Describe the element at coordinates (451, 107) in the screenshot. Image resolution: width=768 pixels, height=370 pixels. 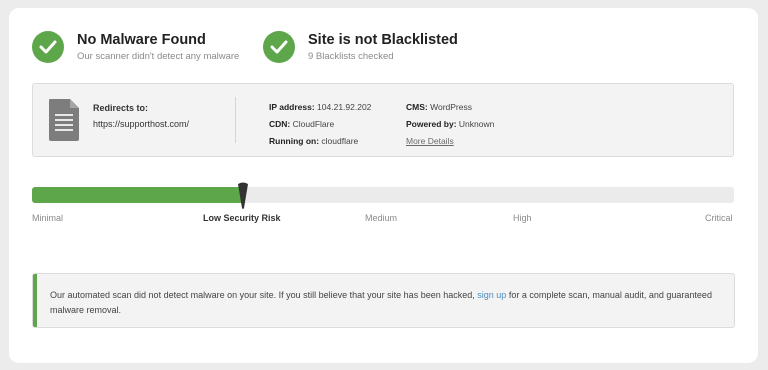
I see `cms-value: WordPress` at that location.